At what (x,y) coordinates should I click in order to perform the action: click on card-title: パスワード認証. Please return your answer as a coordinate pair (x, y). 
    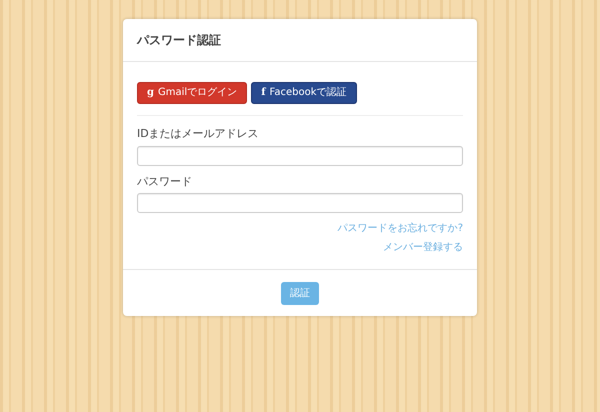
    Looking at the image, I should click on (179, 40).